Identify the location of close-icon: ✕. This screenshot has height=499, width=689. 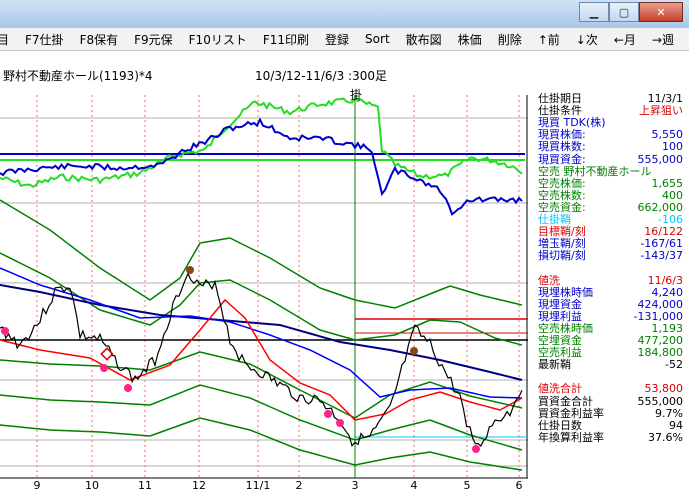
(661, 12).